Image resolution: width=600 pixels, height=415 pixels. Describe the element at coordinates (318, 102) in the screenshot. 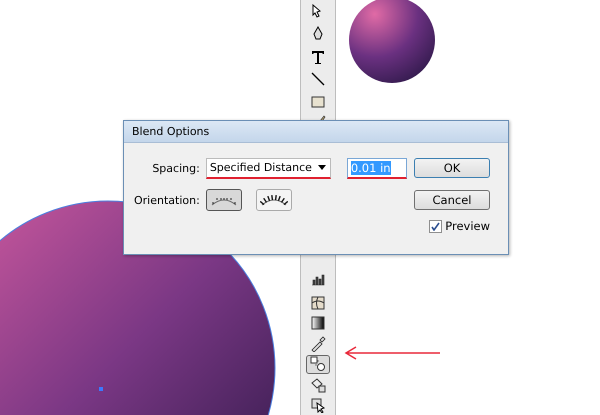

I see `rectangle-icon` at that location.